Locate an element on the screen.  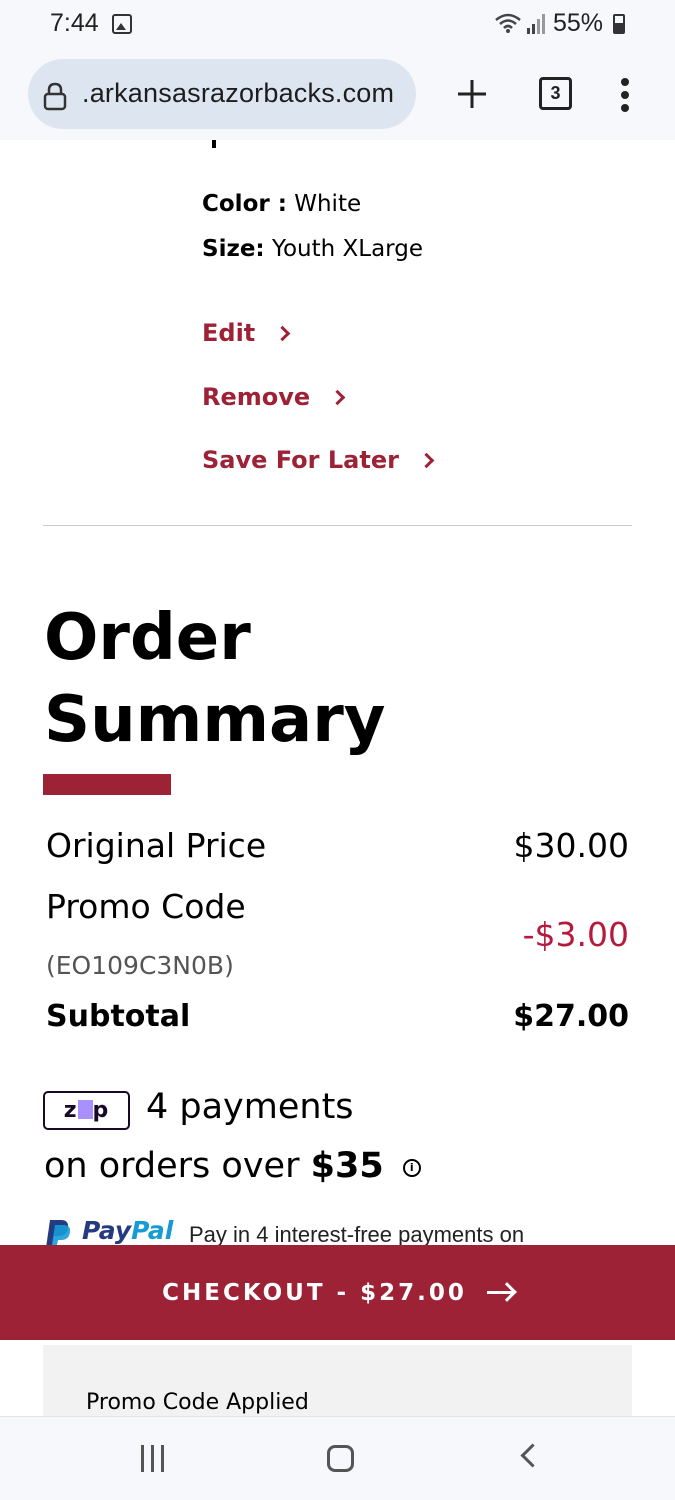
zip-threshold-text: on orders over $35 i is located at coordinates (232, 1166).